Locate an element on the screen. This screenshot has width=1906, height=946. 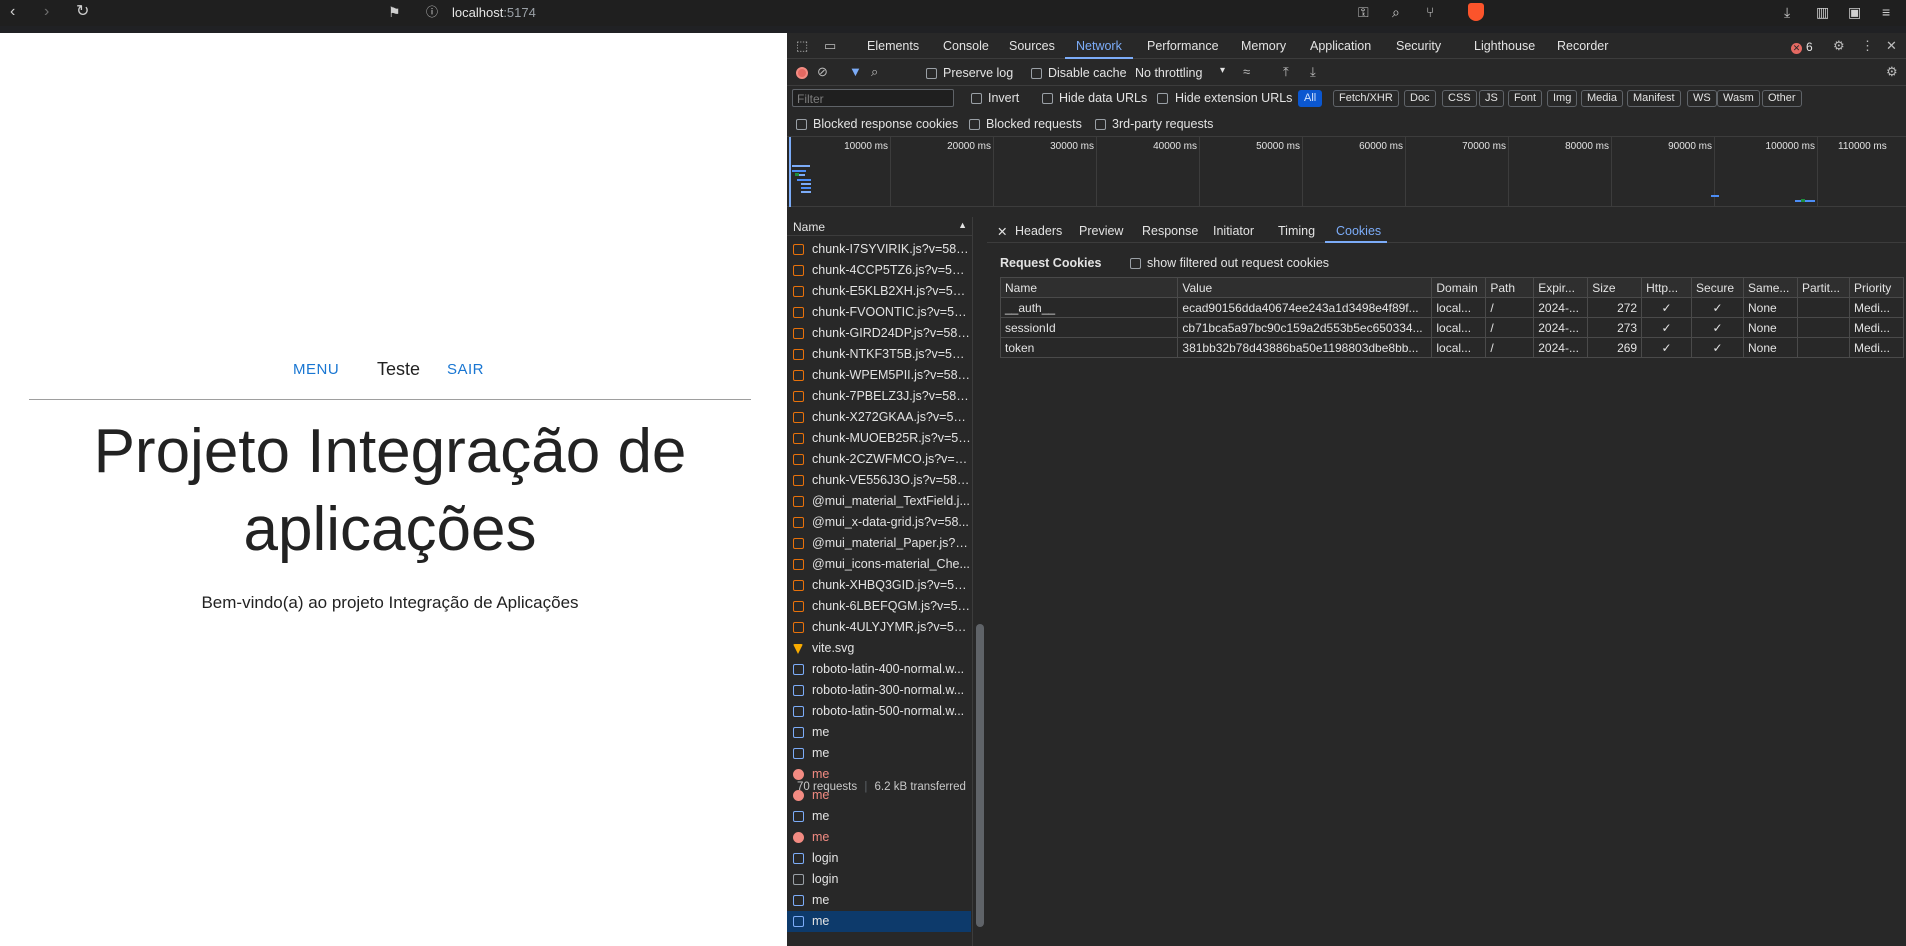
share-icon: ⑂ is located at coordinates (1430, 12).